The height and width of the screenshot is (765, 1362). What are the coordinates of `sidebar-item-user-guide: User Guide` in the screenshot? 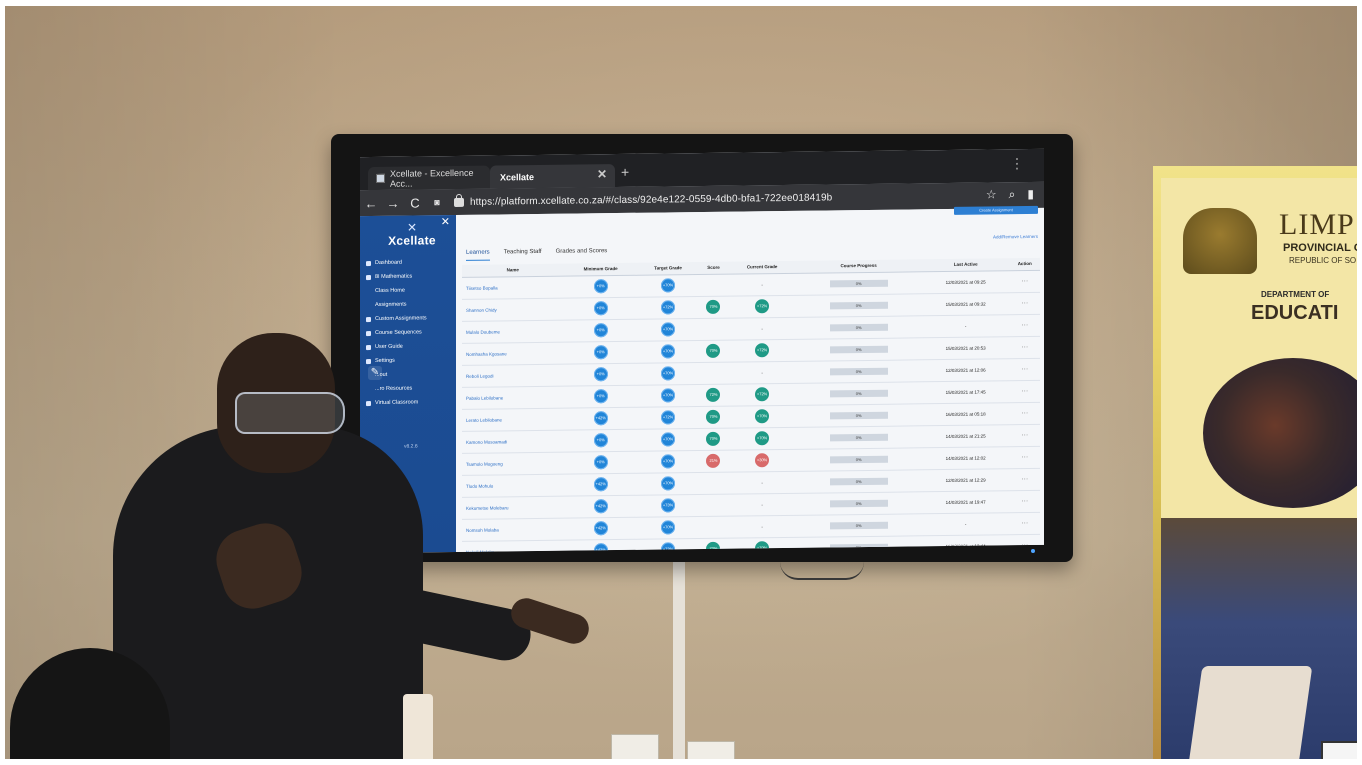 It's located at (411, 346).